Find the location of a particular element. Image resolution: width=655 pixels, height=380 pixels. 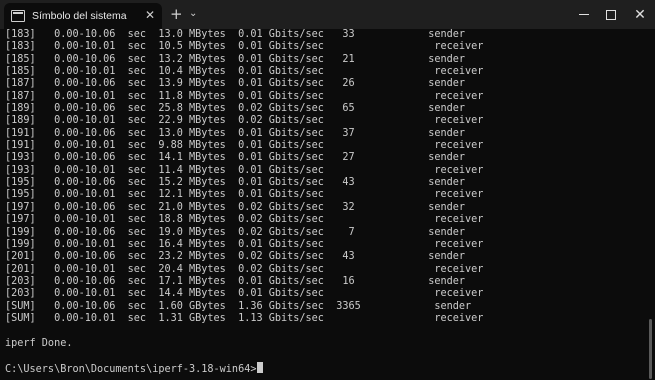

tab-command-prompt: Símbolo del sistema ✕ is located at coordinates (83, 16).